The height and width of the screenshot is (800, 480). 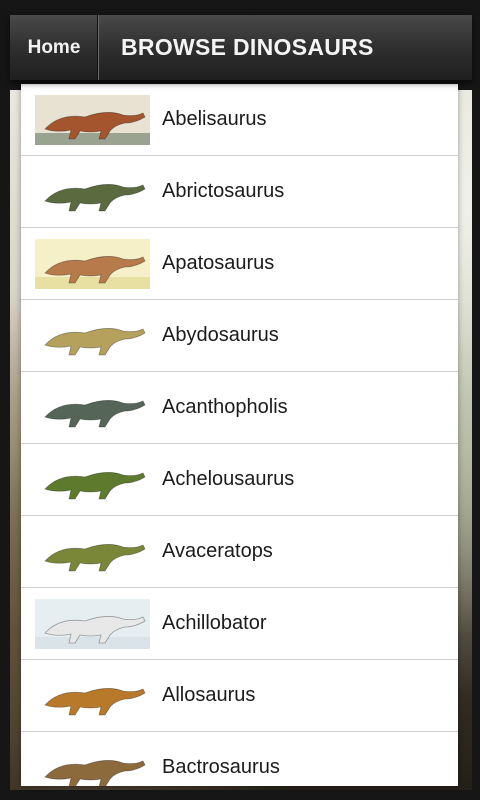 I want to click on allosaurus-thumbnail, so click(x=92, y=695).